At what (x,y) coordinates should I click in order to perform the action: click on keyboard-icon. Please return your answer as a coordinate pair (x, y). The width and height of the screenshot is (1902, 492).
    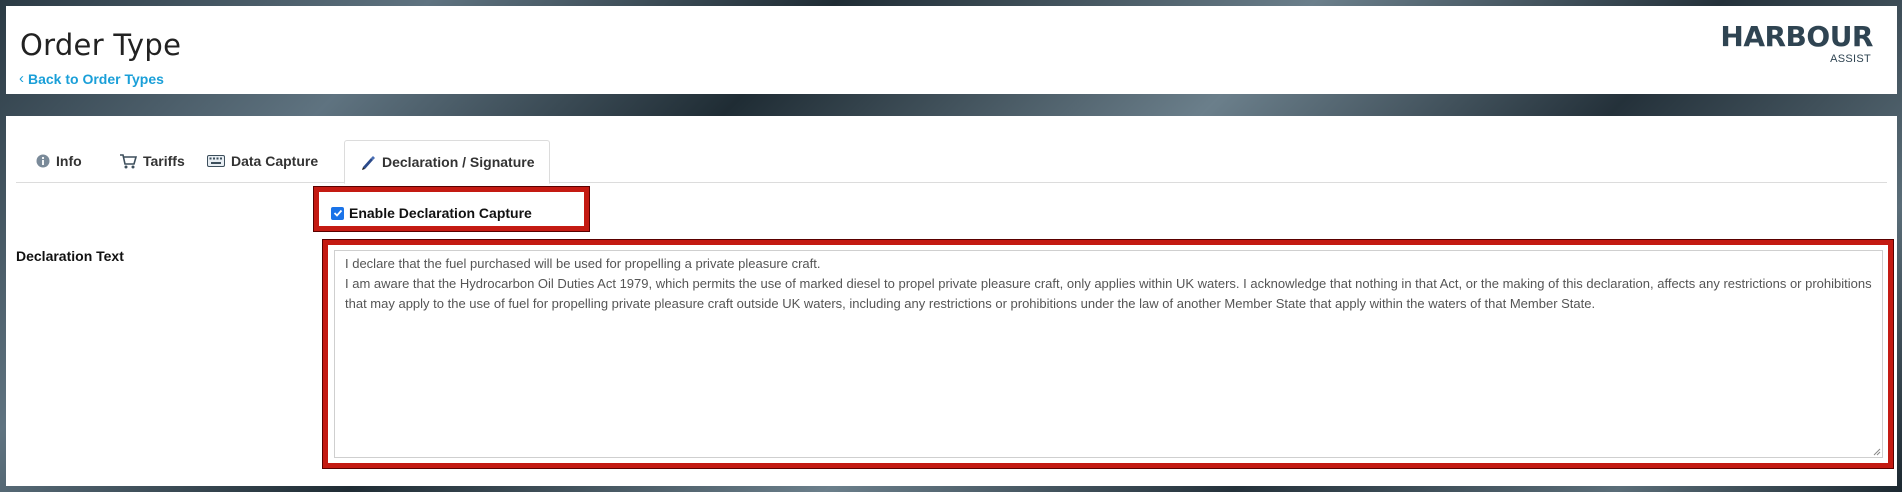
    Looking at the image, I should click on (216, 160).